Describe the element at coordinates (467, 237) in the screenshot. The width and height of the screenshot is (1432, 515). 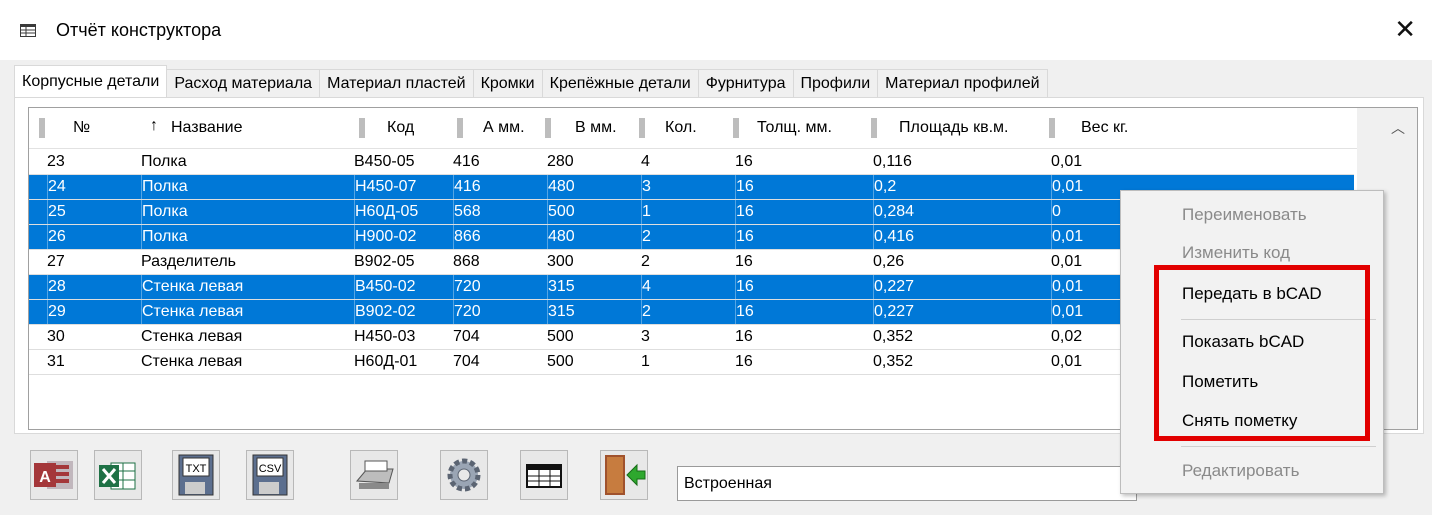
I see `cell-a: 866` at that location.